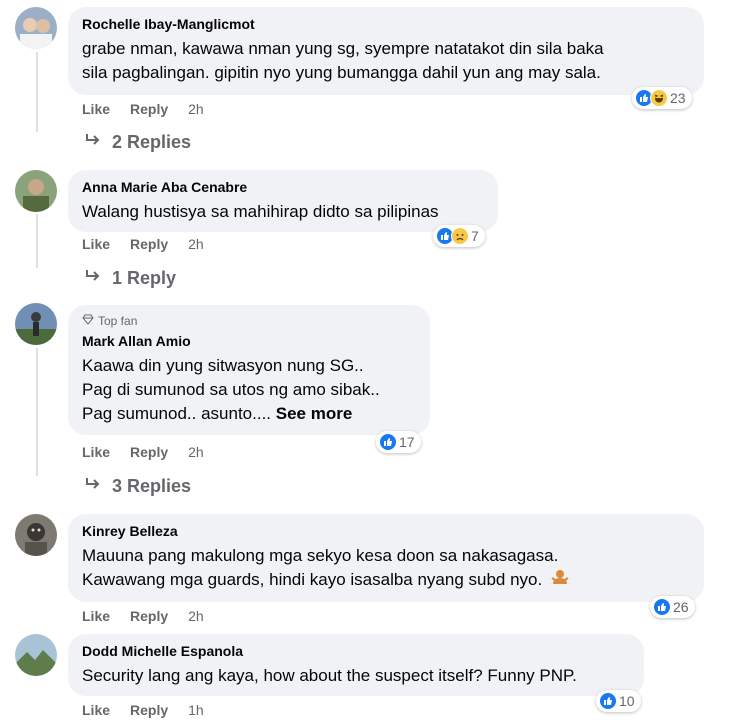 This screenshot has height=720, width=750. Describe the element at coordinates (249, 321) in the screenshot. I see `top-fan-badge: Top fan` at that location.